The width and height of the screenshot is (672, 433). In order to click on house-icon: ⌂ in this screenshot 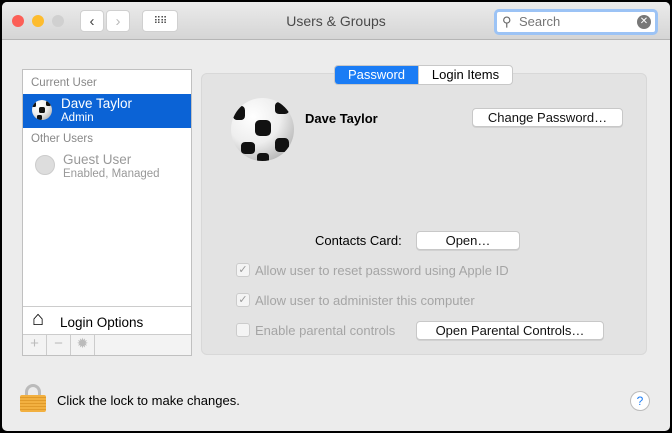, I will do `click(38, 319)`.